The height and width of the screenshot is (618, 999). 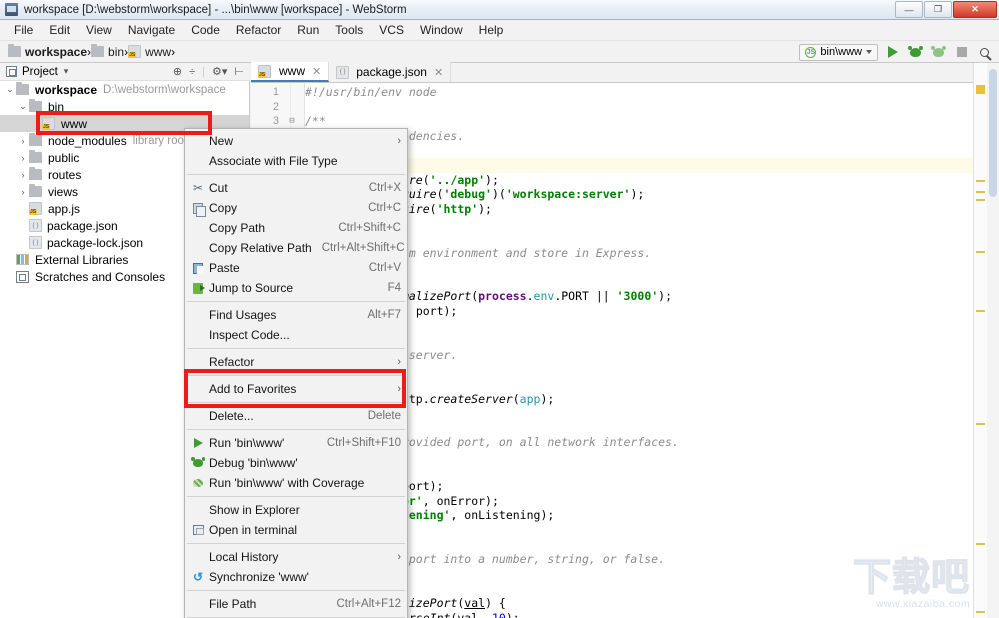 What do you see at coordinates (838, 52) in the screenshot?
I see `run-configuration-selector: JS bin\www` at bounding box center [838, 52].